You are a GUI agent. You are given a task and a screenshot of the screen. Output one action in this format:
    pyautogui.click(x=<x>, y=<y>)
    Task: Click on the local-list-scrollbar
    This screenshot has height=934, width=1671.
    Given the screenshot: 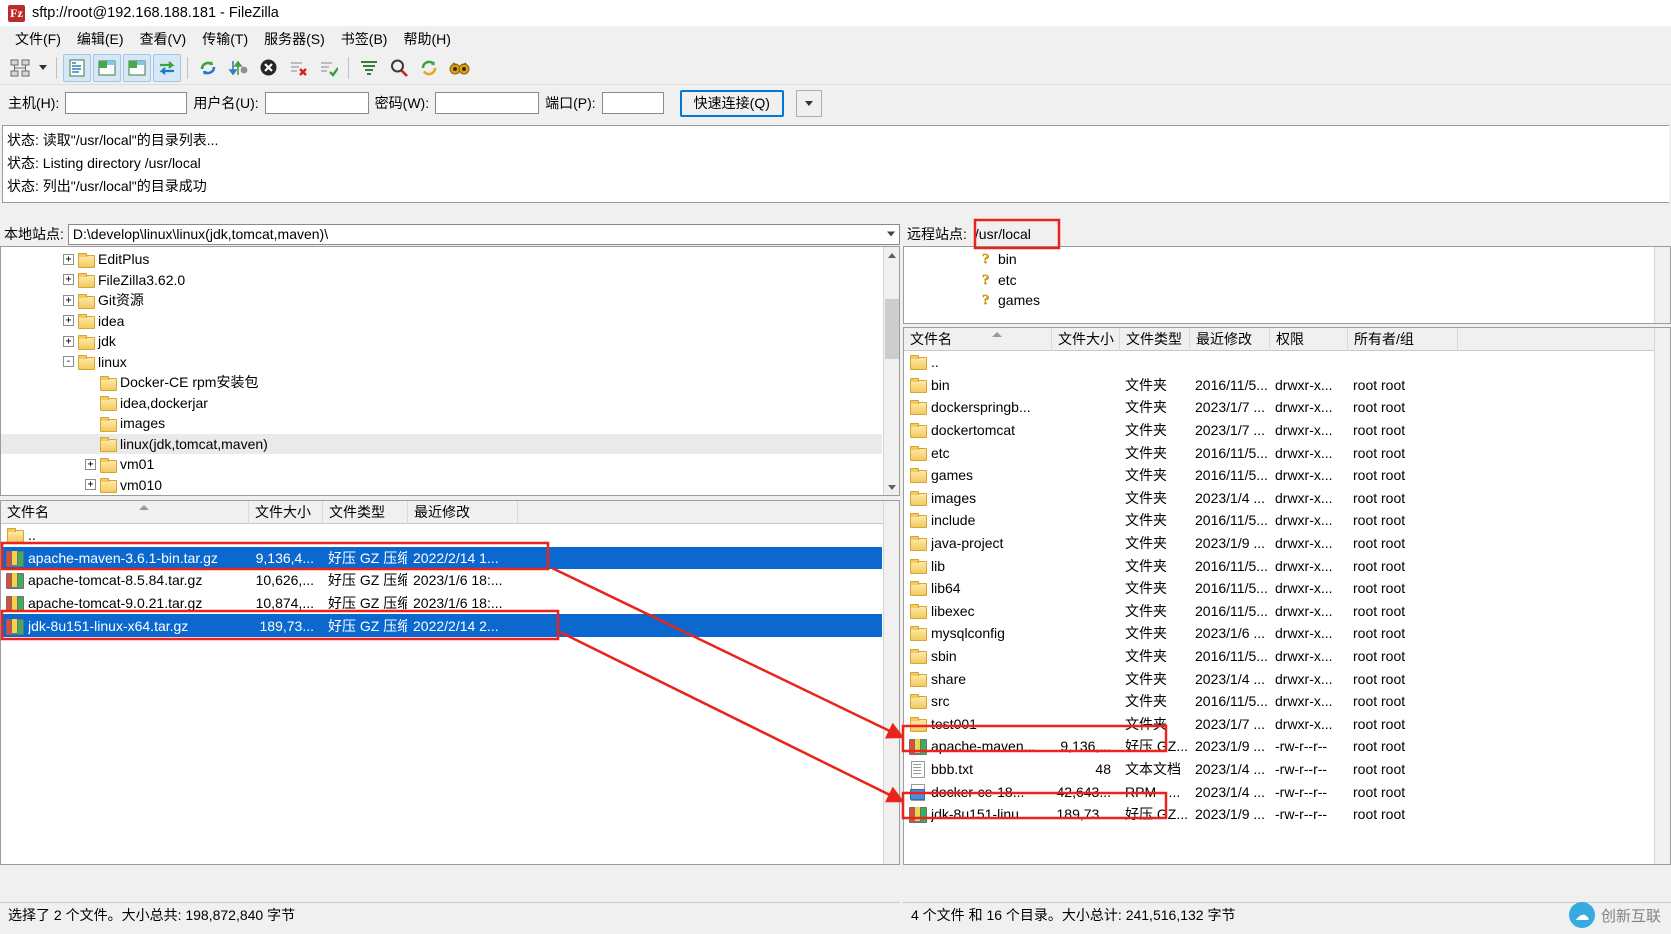 What is the action you would take?
    pyautogui.click(x=891, y=682)
    